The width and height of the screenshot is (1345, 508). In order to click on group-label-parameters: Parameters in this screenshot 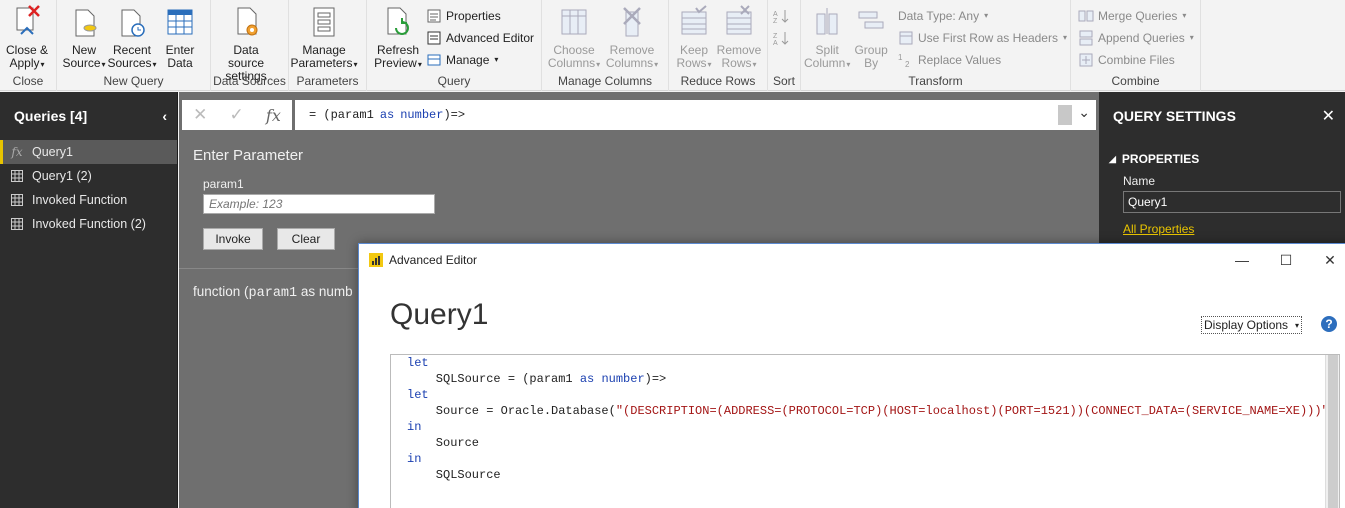, I will do `click(327, 81)`.